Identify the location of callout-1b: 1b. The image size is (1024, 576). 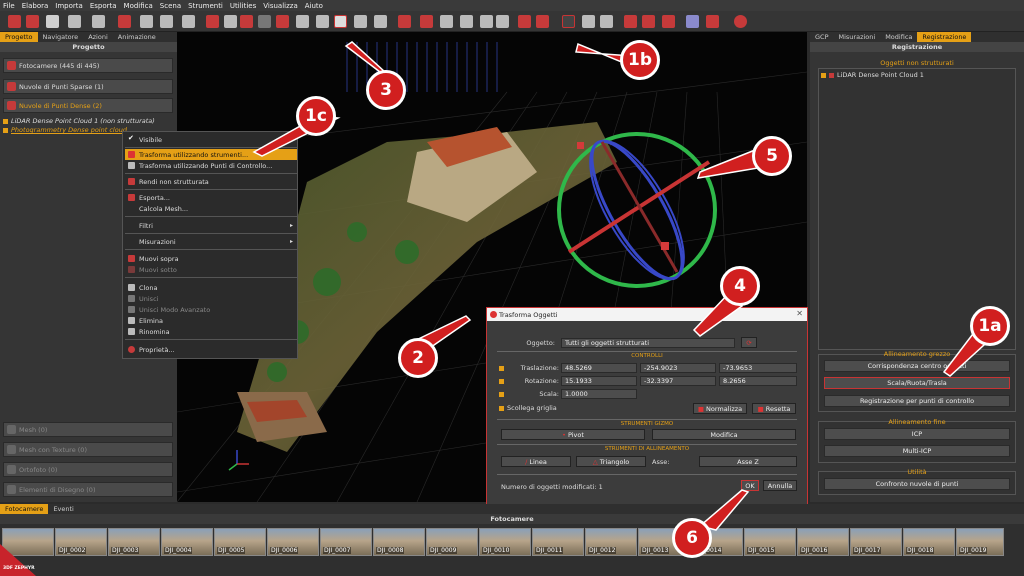
(640, 60).